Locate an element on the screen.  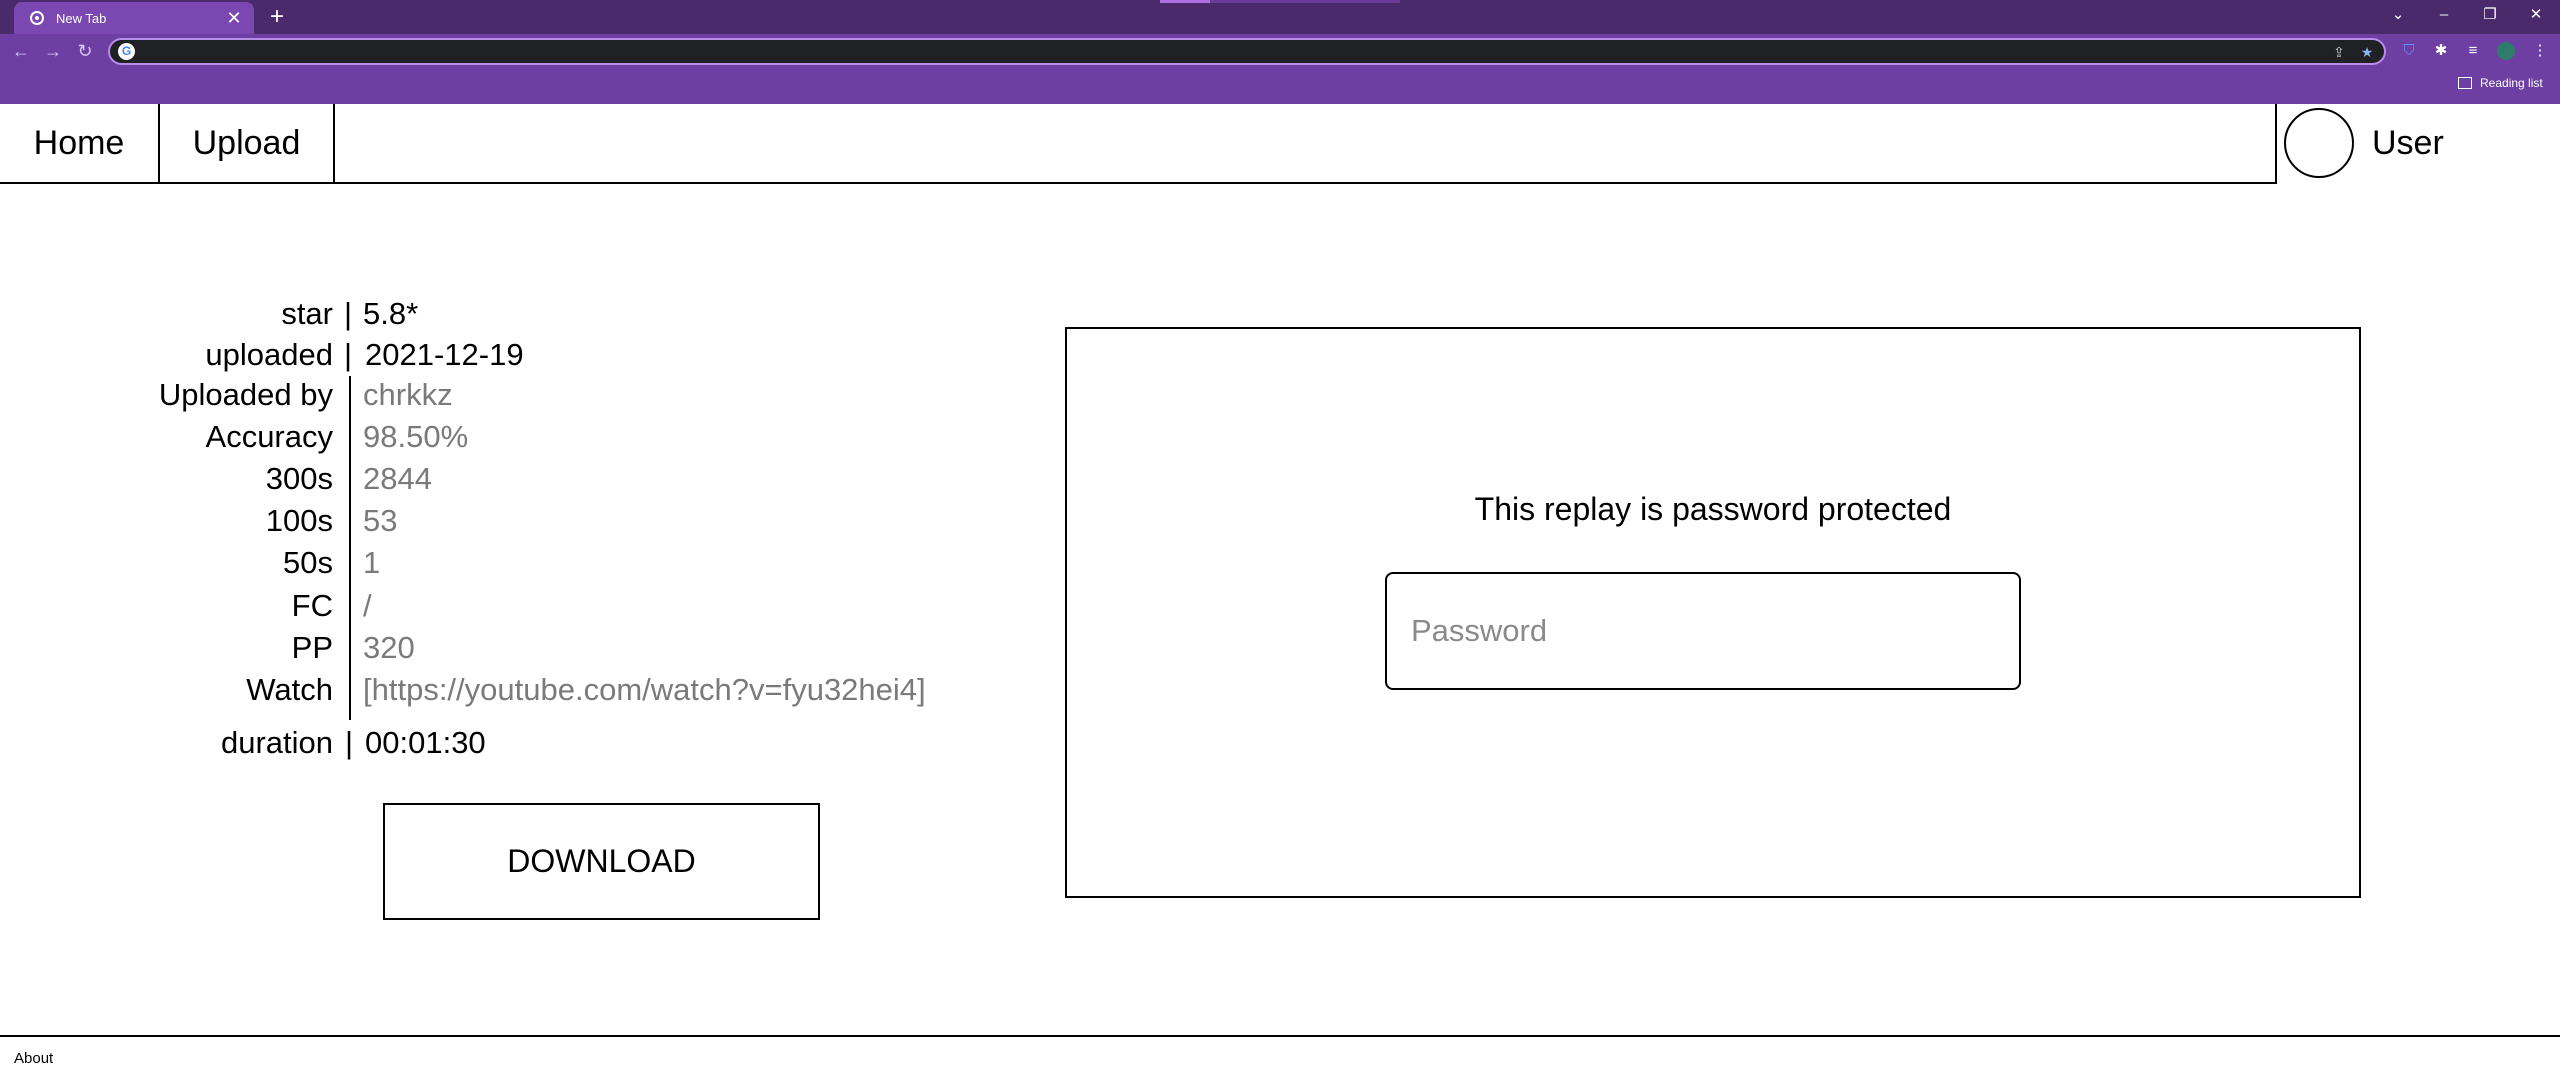
accuracy-value: 98.50% is located at coordinates (416, 436).